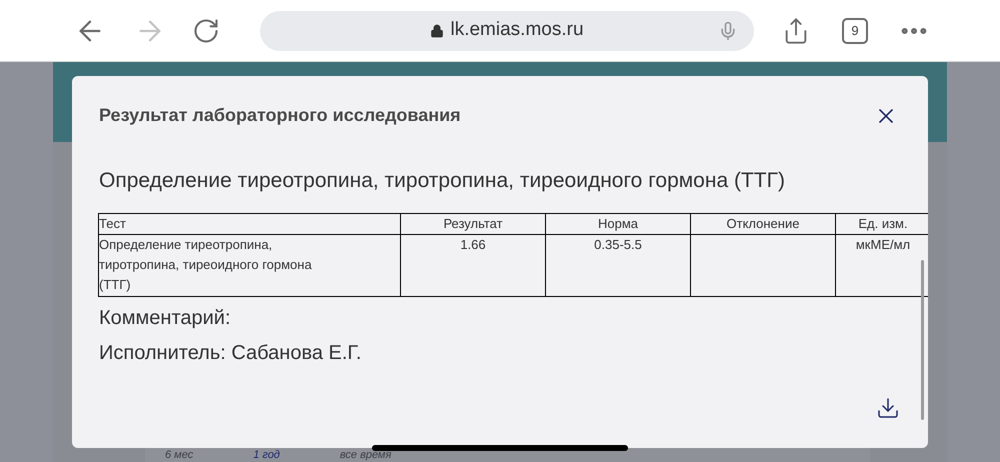 This screenshot has height=462, width=1000. What do you see at coordinates (249, 223) in the screenshot?
I see `column-header: Тест` at bounding box center [249, 223].